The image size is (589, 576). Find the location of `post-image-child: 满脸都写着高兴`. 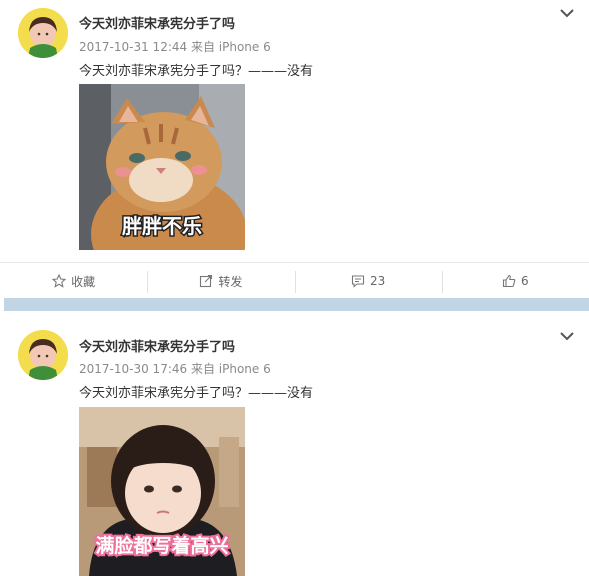

post-image-child: 满脸都写着高兴 is located at coordinates (162, 491).